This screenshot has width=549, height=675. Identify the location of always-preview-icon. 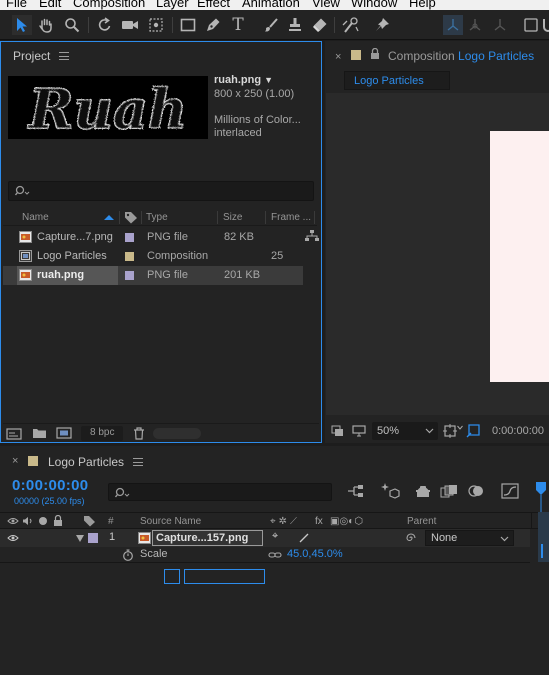
(337, 431).